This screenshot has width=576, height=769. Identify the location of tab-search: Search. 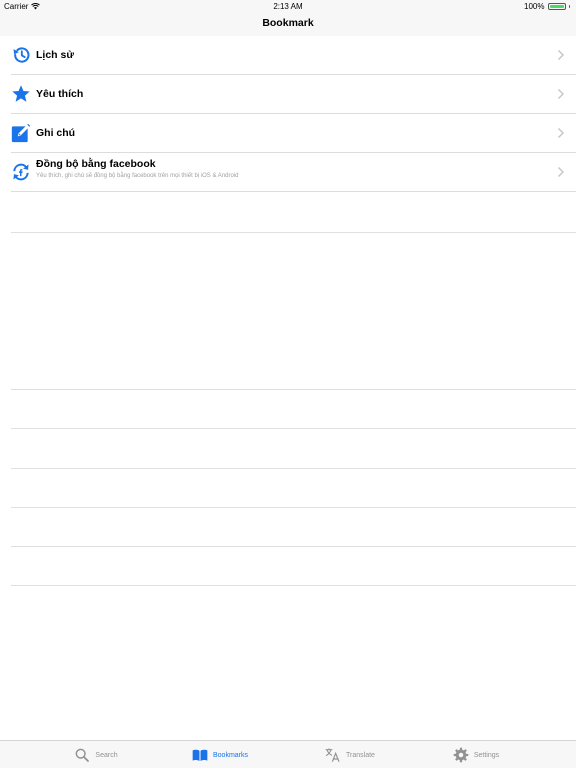
(96, 755).